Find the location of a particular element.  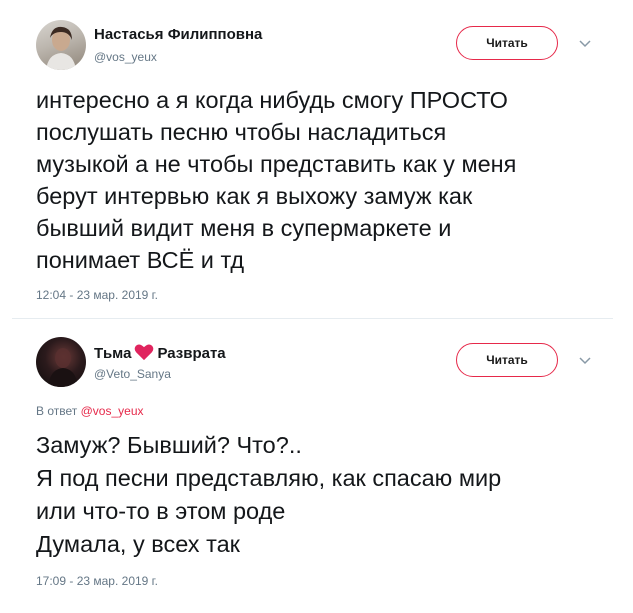

timestamp: 12:04 - 23 мар. 2019 г. is located at coordinates (97, 295).